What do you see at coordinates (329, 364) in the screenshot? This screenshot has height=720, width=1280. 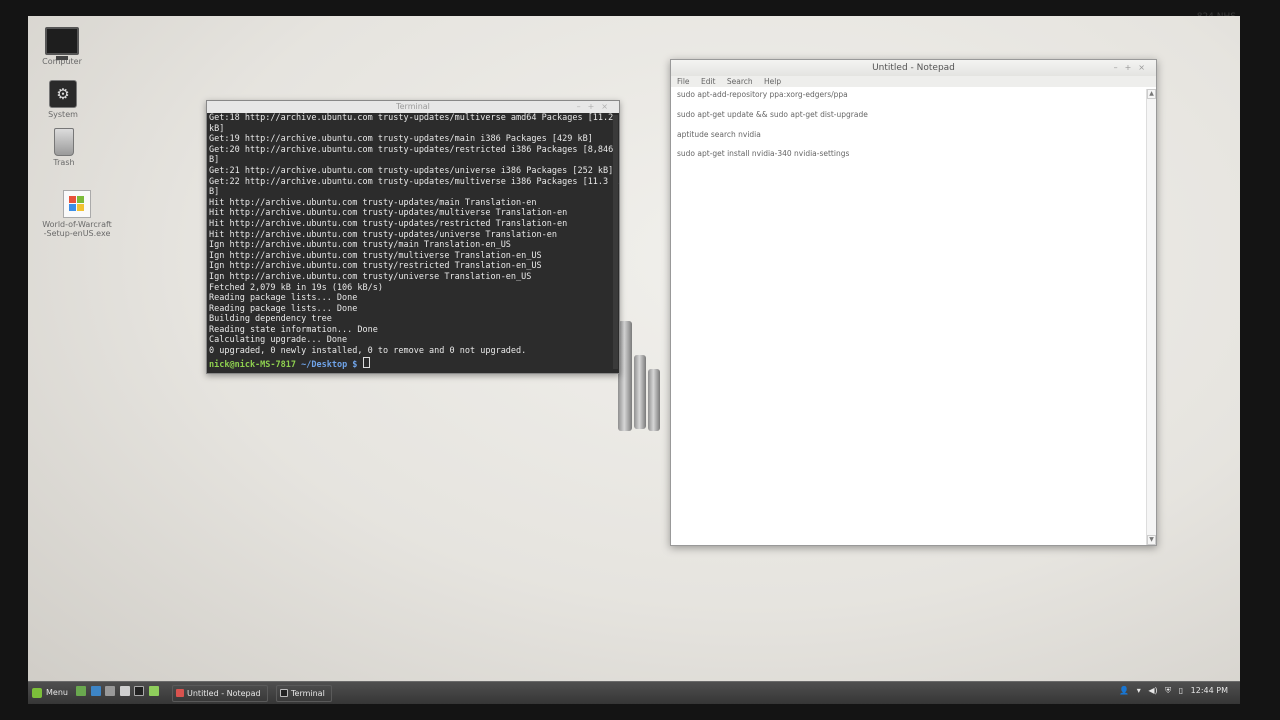 I see `prompt-path: ~/Desktop $` at bounding box center [329, 364].